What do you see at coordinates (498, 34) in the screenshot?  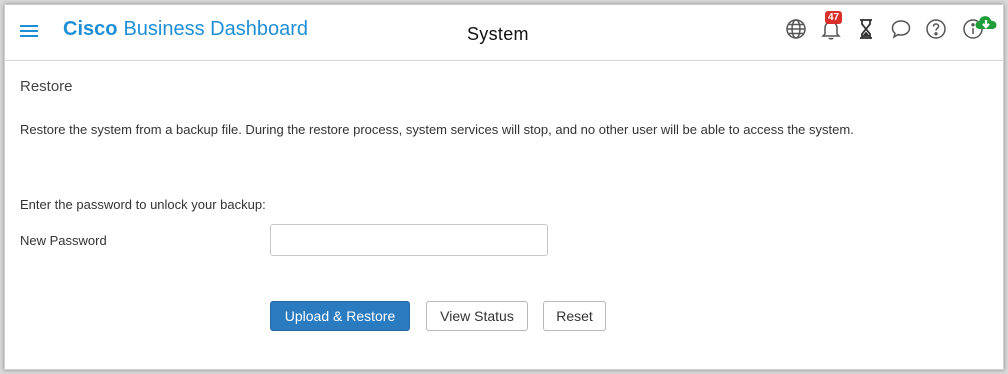 I see `page-title: System` at bounding box center [498, 34].